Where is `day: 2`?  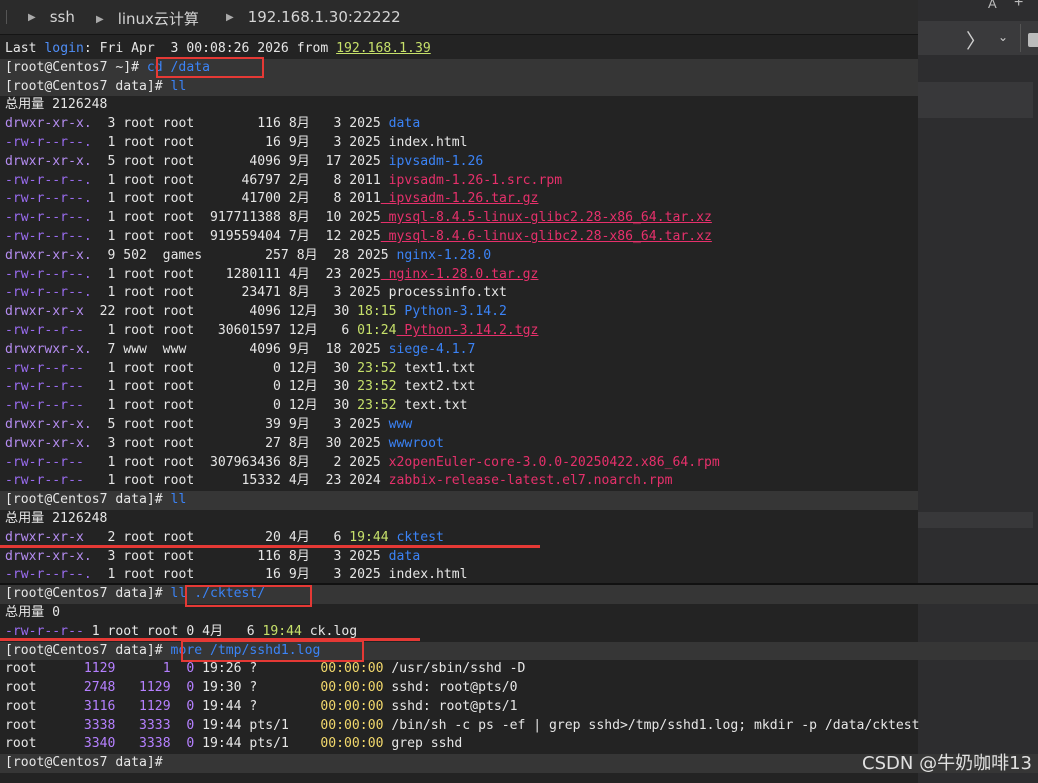 day: 2 is located at coordinates (329, 462).